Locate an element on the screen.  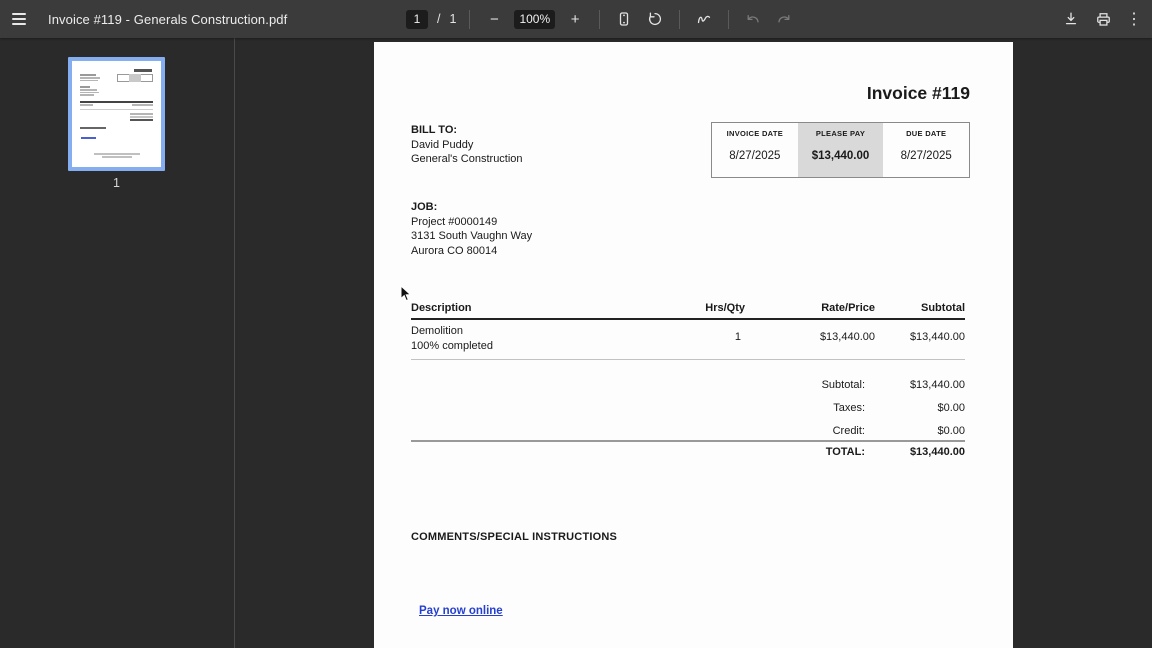
hamburger-menu-icon is located at coordinates (19, 19).